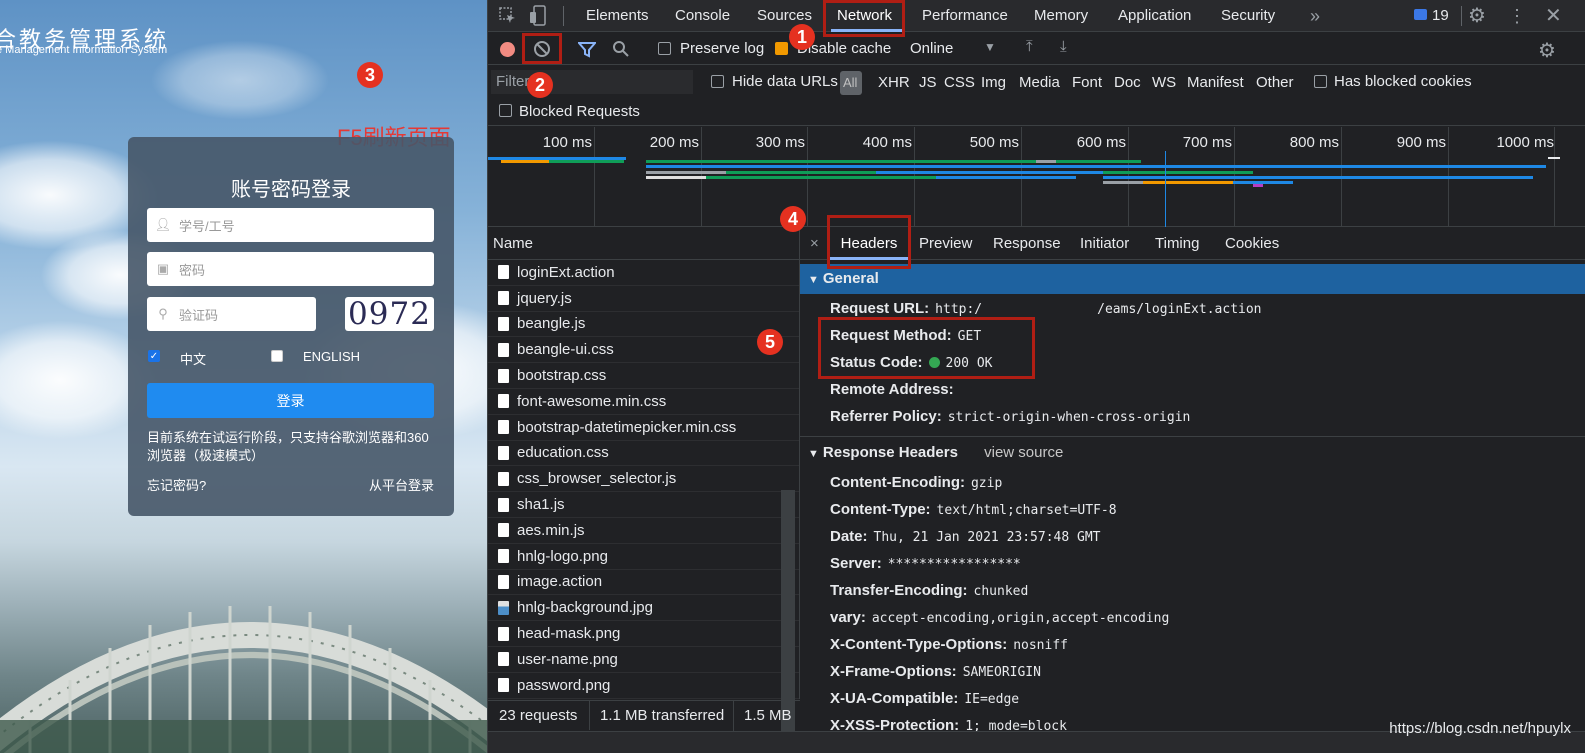 This screenshot has width=1585, height=753. I want to click on lang-cn-label: 中文, so click(193, 359).